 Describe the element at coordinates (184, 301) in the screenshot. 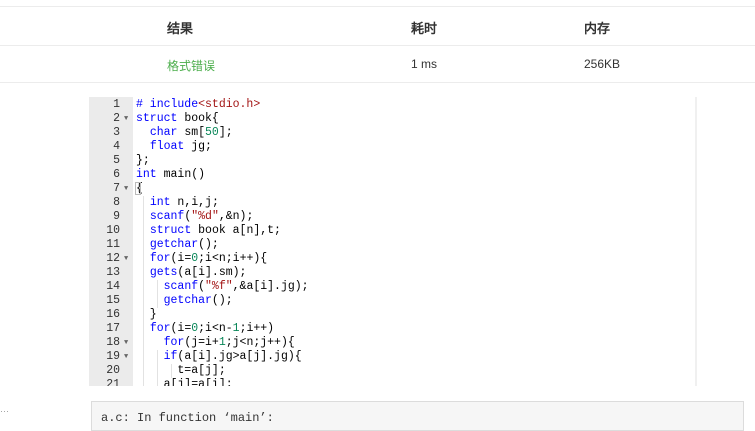

I see `code-text: getchar();` at that location.